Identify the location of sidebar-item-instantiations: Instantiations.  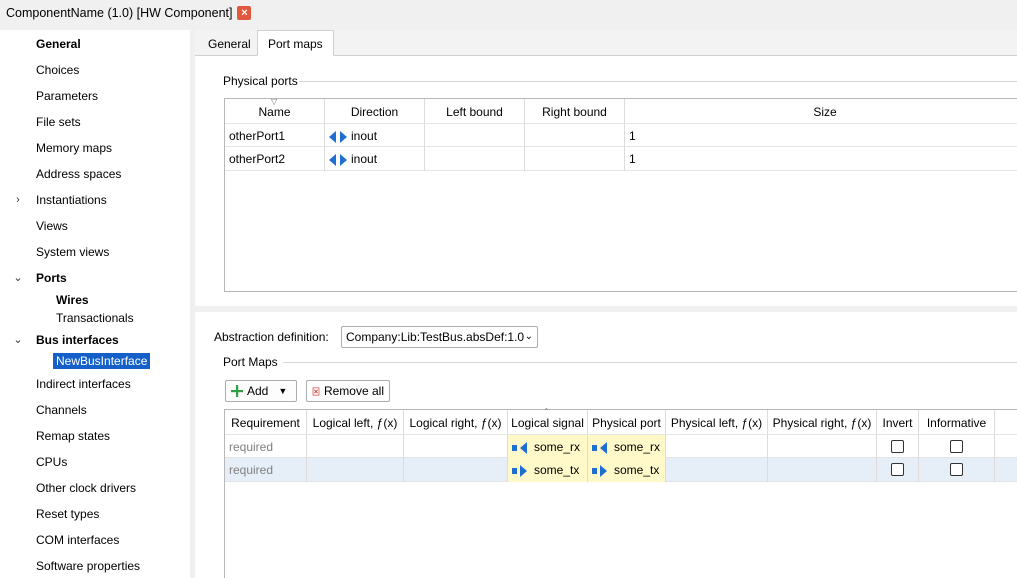
(71, 200).